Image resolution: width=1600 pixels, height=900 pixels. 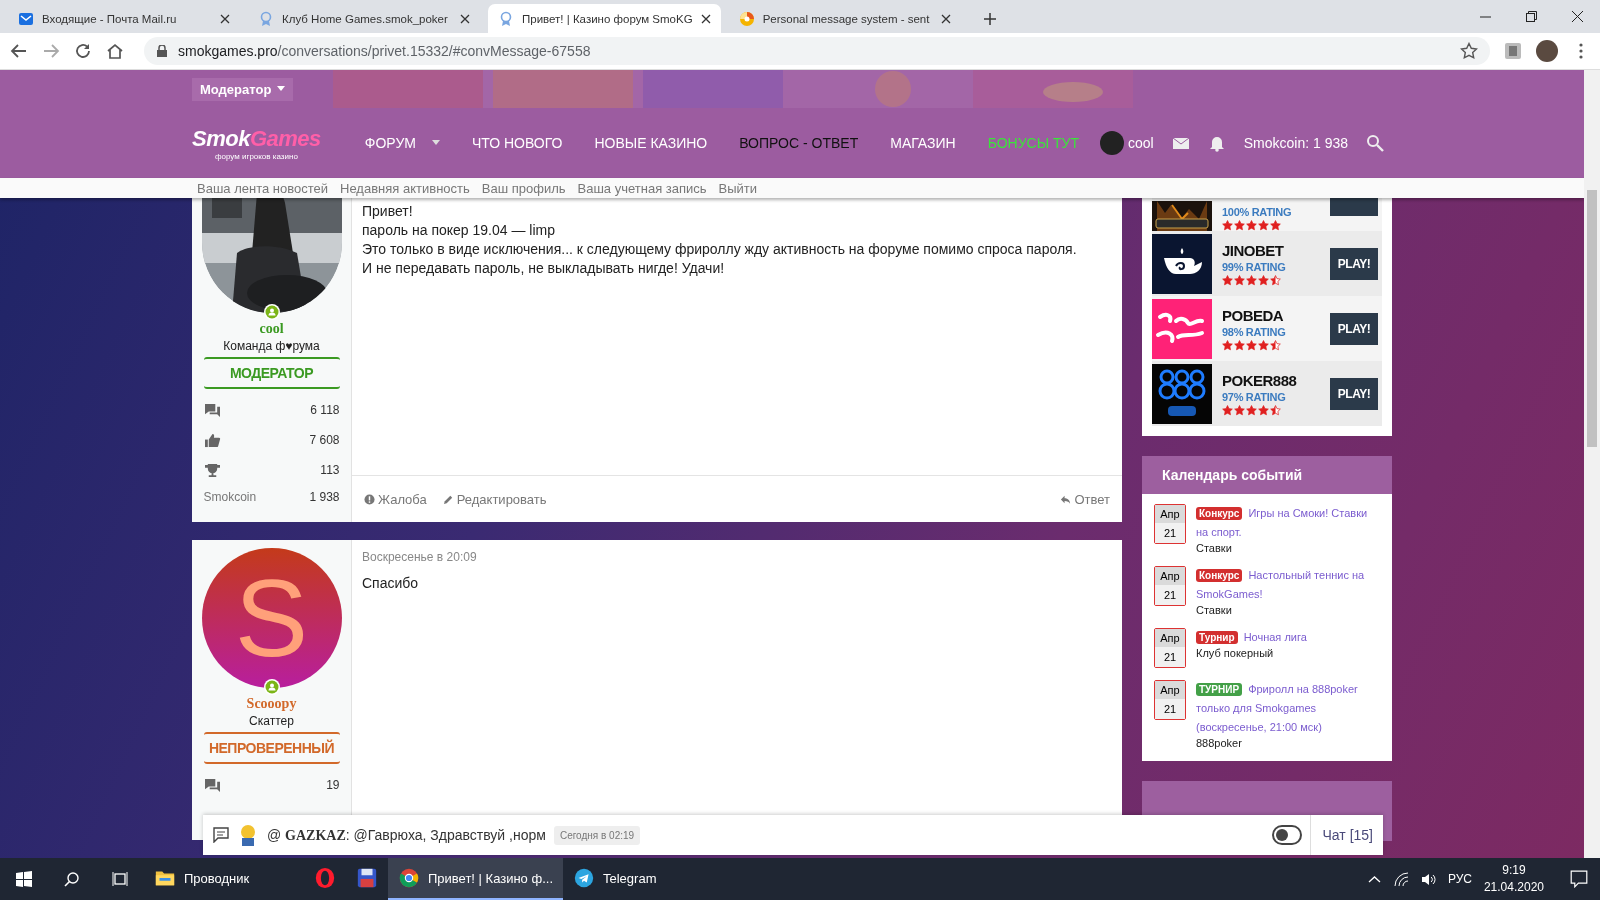 What do you see at coordinates (523, 188) in the screenshot?
I see `account-link: Ваш профиль` at bounding box center [523, 188].